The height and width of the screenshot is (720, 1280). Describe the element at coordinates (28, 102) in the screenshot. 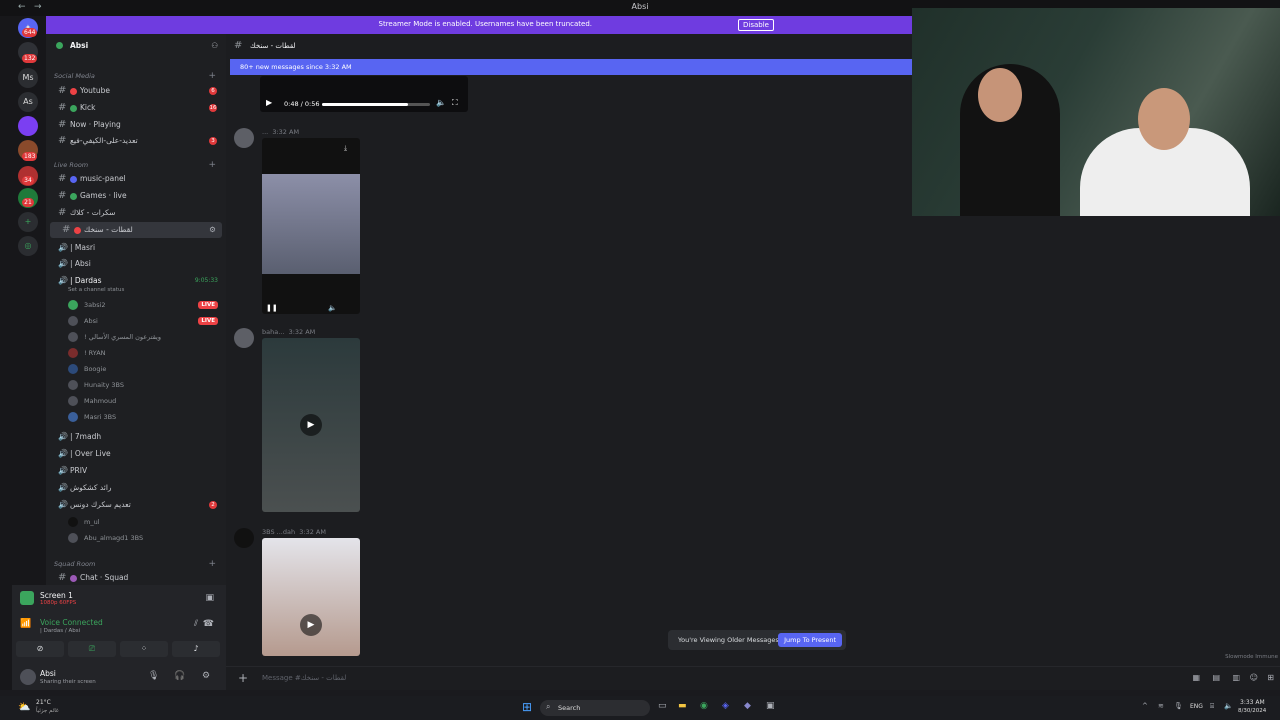

I see `server-as: As` at that location.